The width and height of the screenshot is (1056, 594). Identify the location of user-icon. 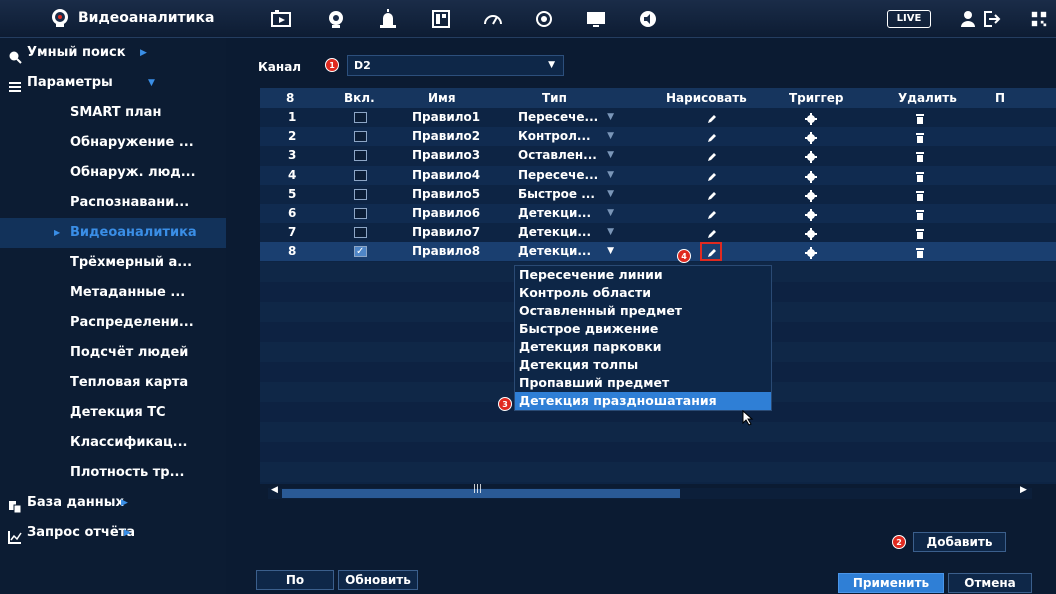
(968, 19).